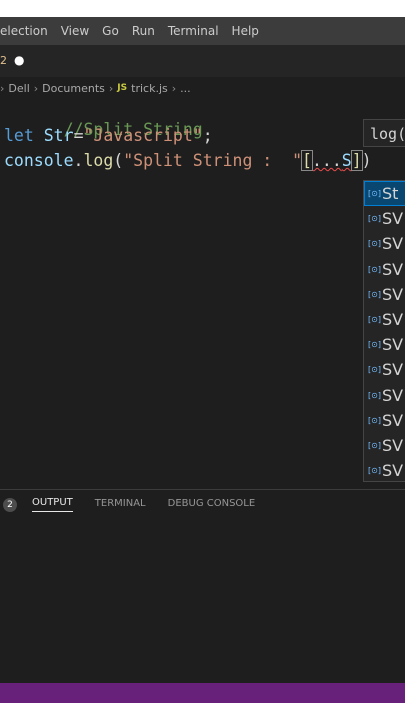  What do you see at coordinates (346, 160) in the screenshot?
I see `code-identifier-typing: S` at bounding box center [346, 160].